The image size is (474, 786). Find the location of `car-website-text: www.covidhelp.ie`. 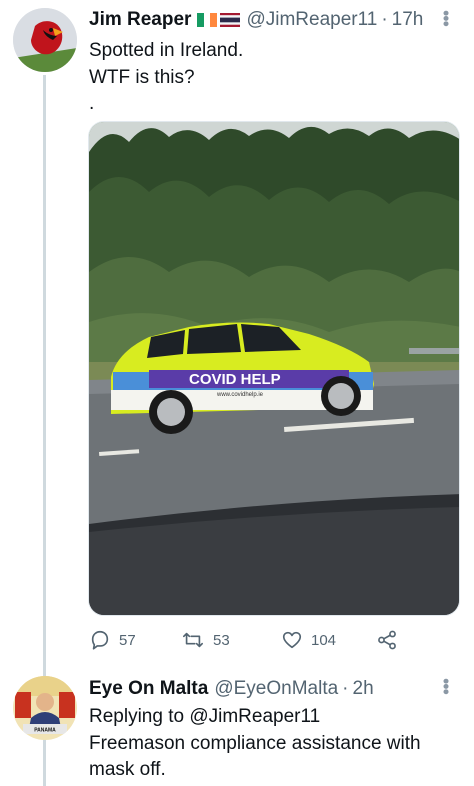

car-website-text: www.covidhelp.ie is located at coordinates (240, 395).